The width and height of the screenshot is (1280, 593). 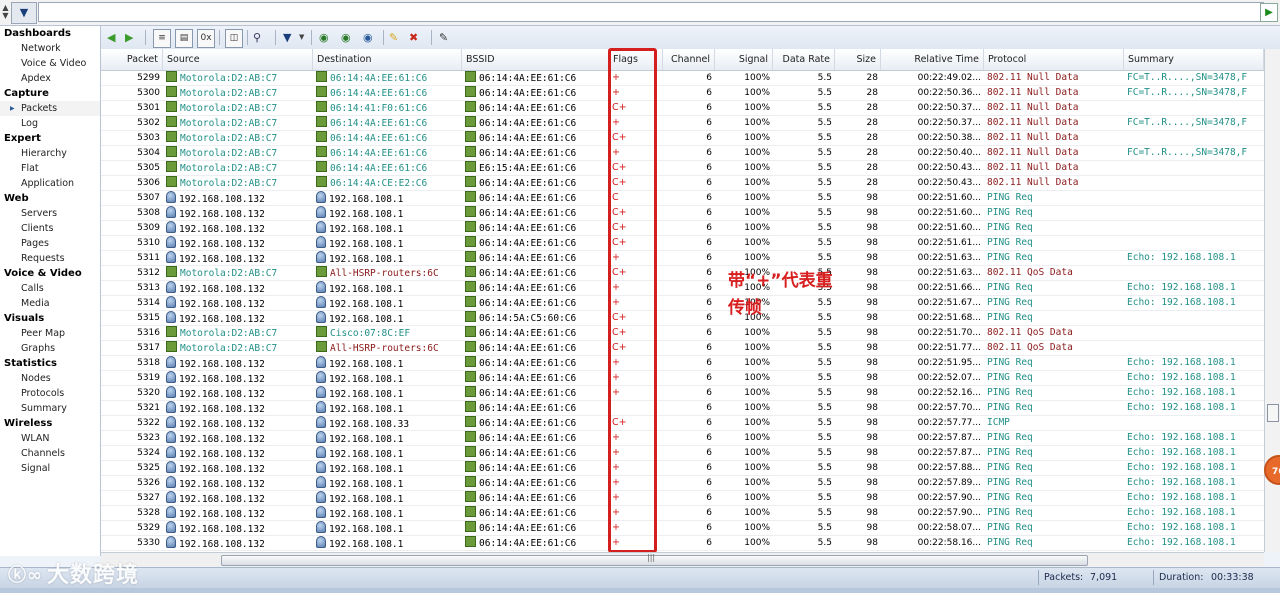 What do you see at coordinates (162, 38) in the screenshot?
I see `list-view-icon: ≡` at bounding box center [162, 38].